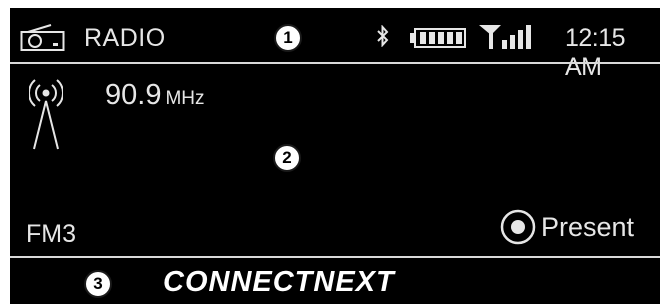  Describe the element at coordinates (287, 158) in the screenshot. I see `callout-2: 2` at that location.